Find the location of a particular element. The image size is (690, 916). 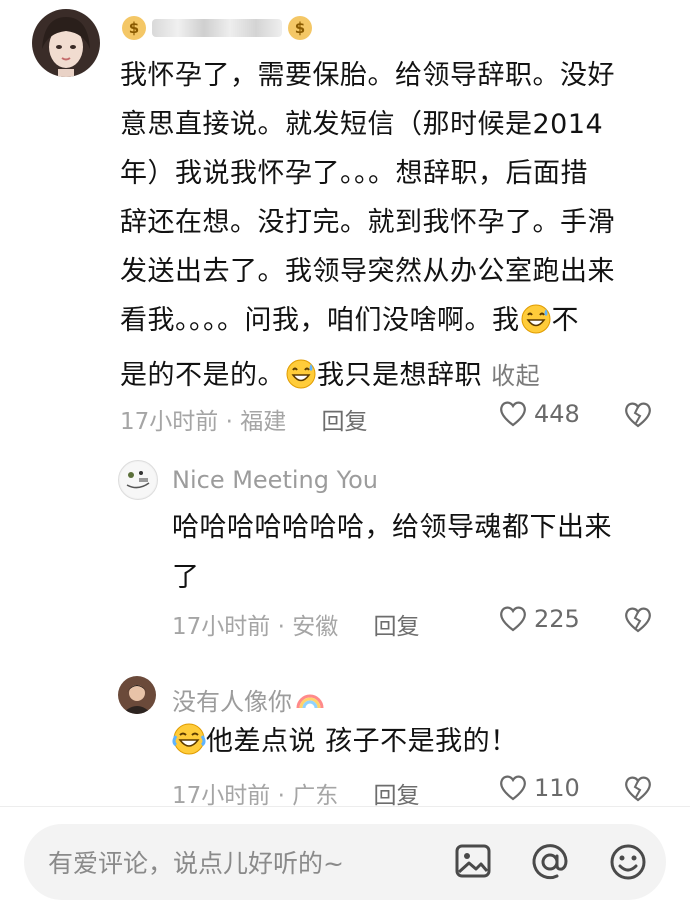

comment-line: 意思直接说。就发短信（那时候是2014 is located at coordinates (362, 124).